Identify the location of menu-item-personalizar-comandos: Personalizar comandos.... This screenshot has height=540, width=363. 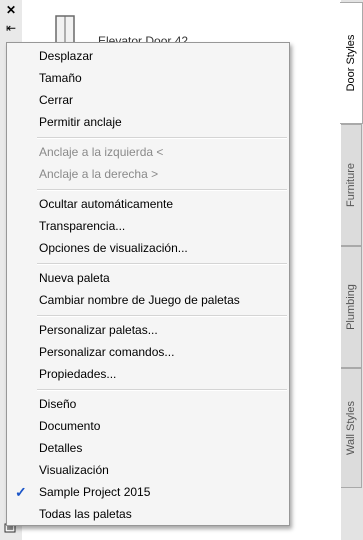
(148, 352).